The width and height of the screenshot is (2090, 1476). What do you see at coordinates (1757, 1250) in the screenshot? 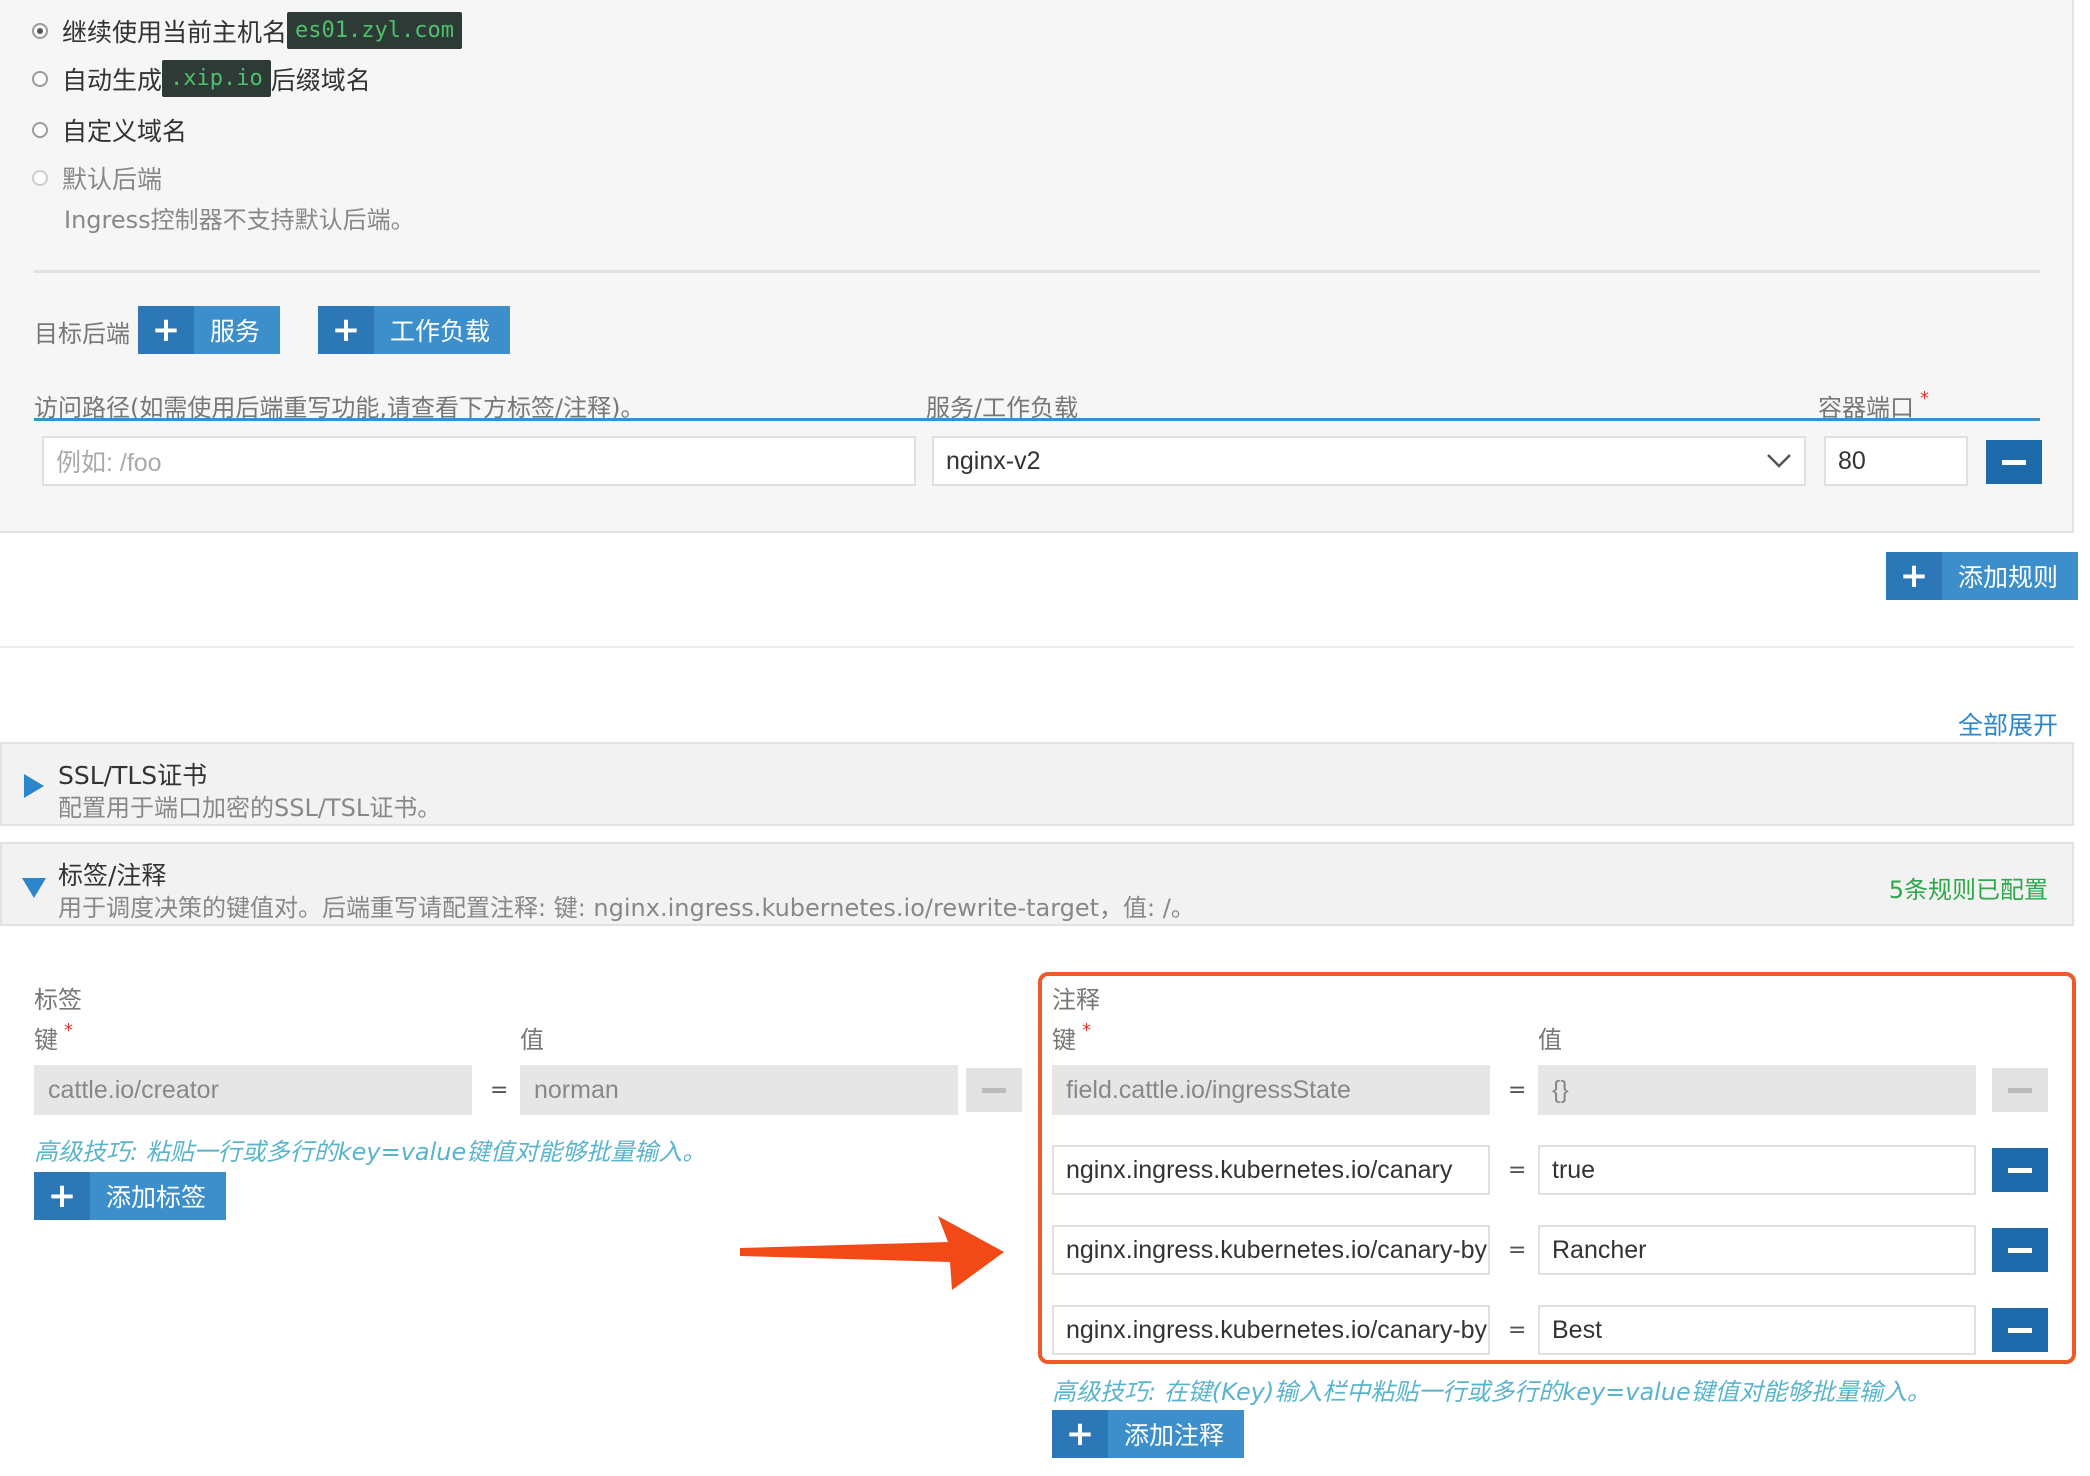
I see `annotation-value-input: Rancher` at bounding box center [1757, 1250].